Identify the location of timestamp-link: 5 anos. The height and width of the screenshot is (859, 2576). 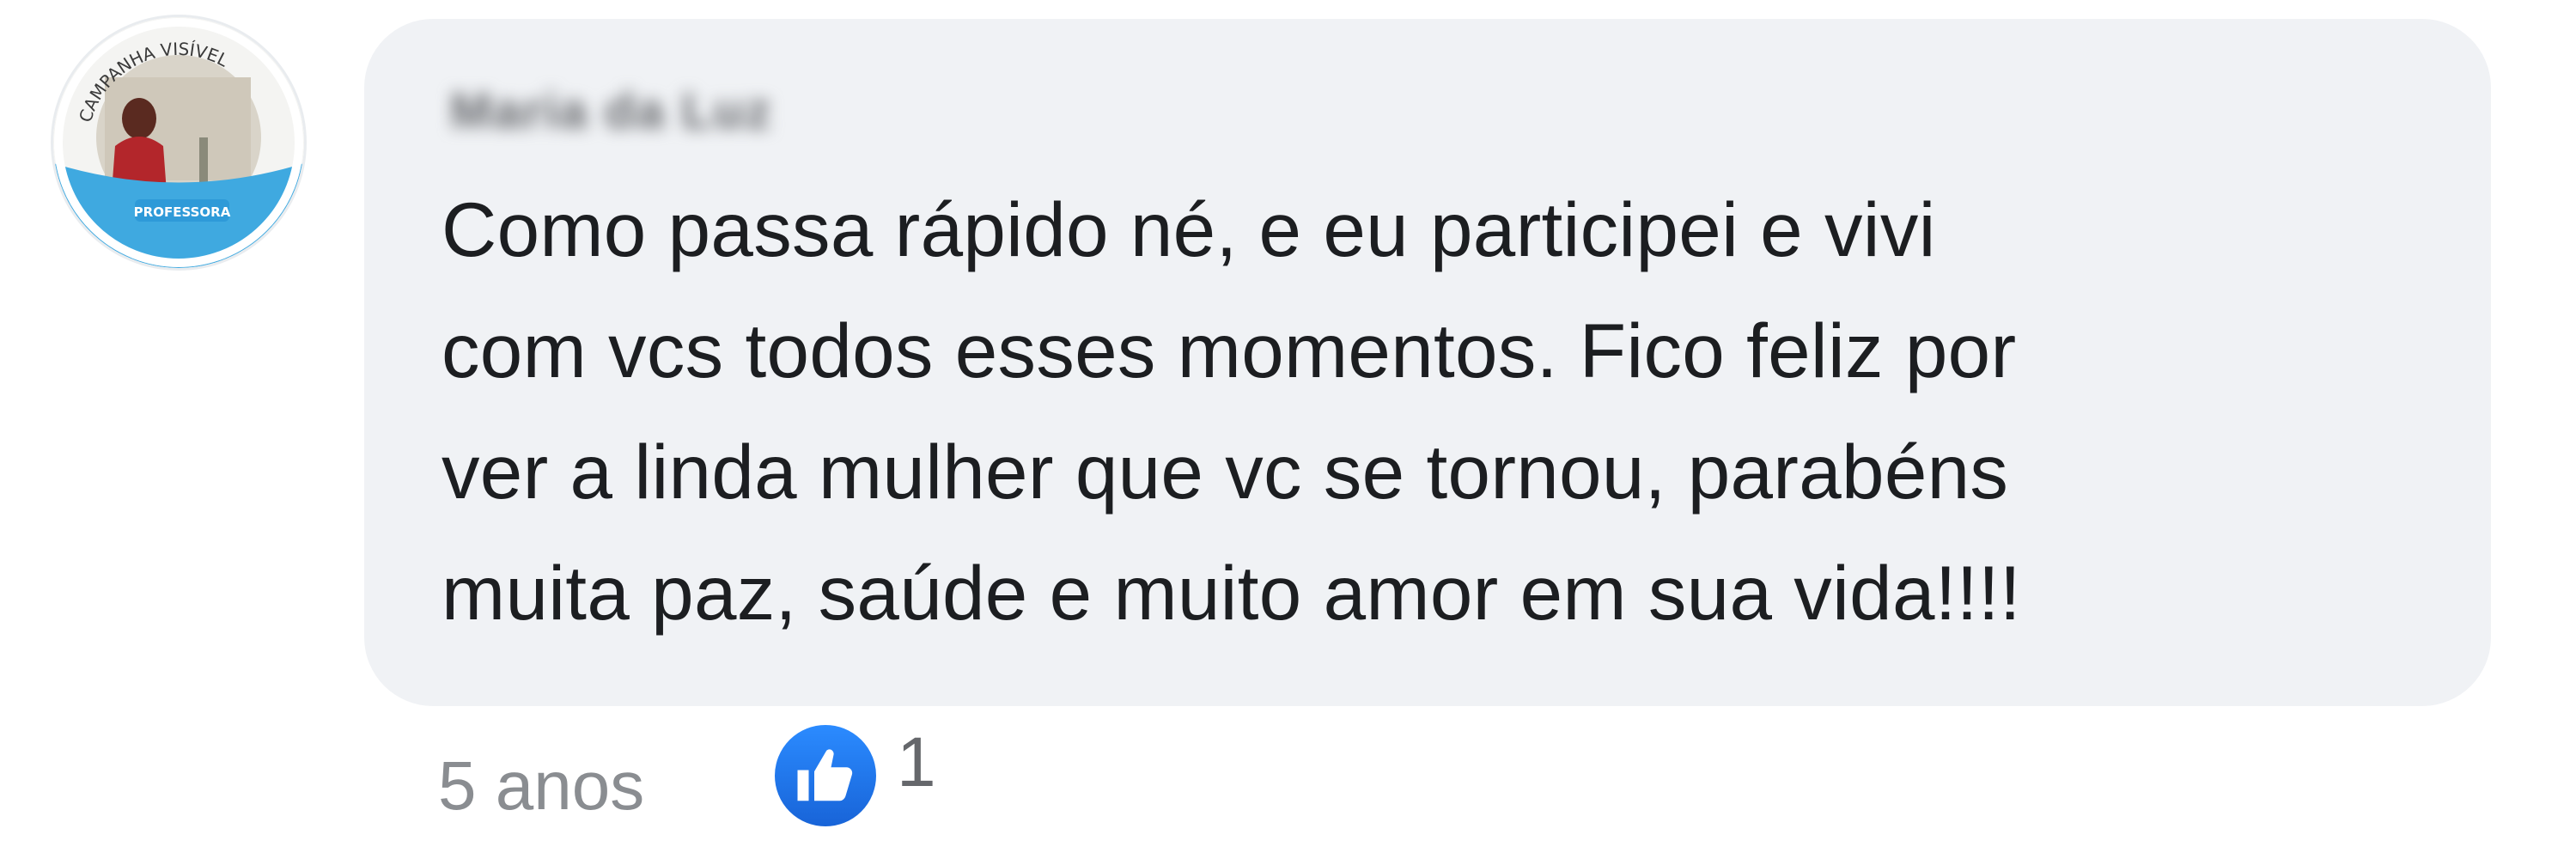
(541, 786).